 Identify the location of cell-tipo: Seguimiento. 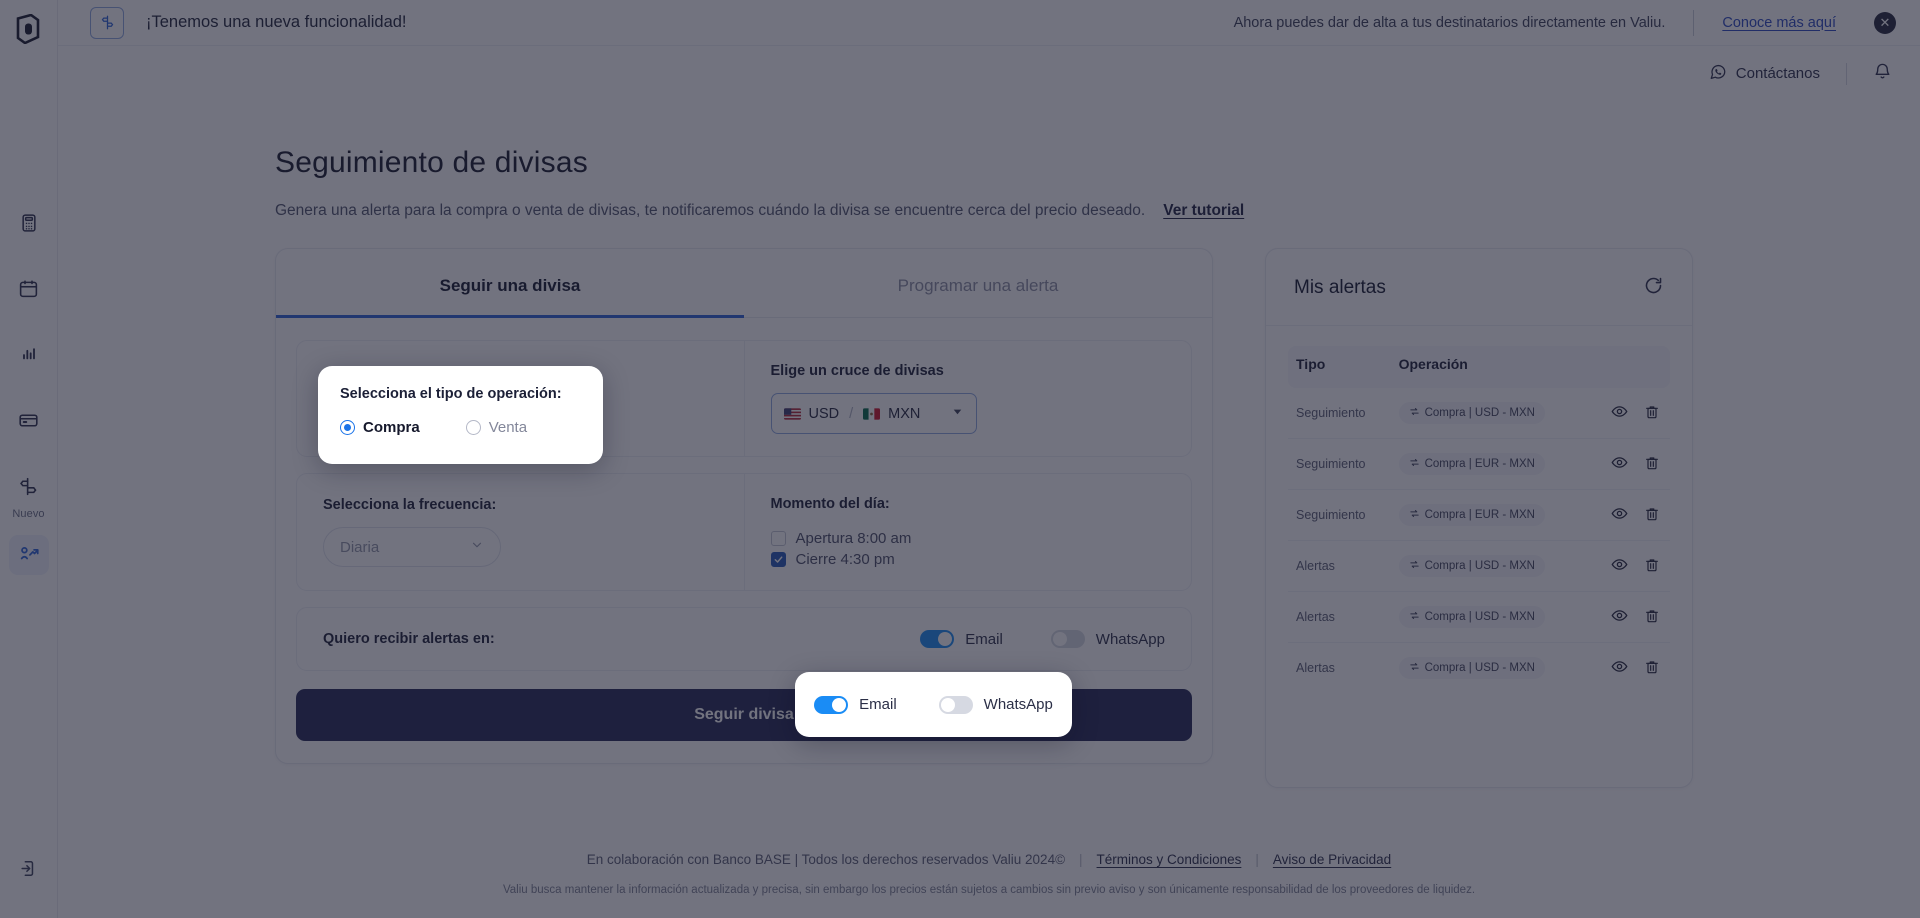
(1339, 413).